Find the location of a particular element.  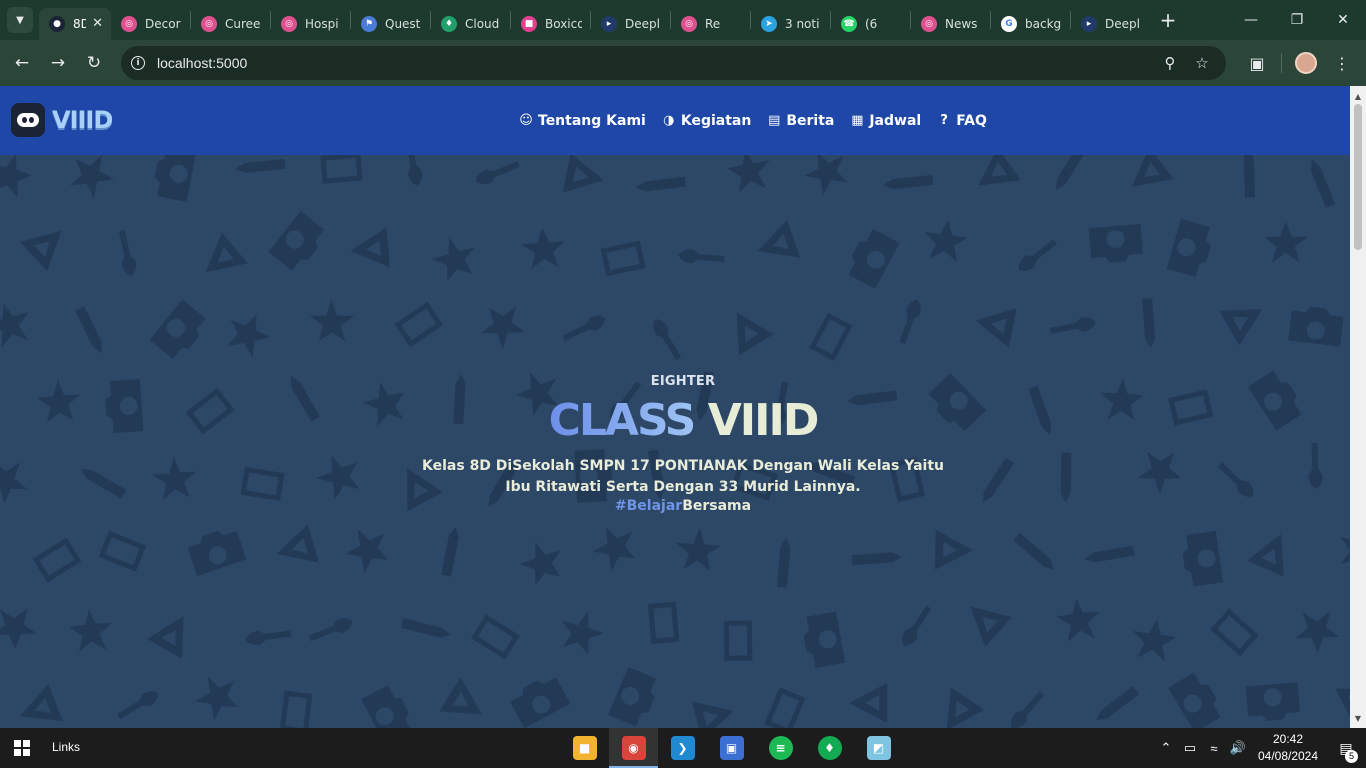

taskbar-vscode-button: ❯ is located at coordinates (682, 748).